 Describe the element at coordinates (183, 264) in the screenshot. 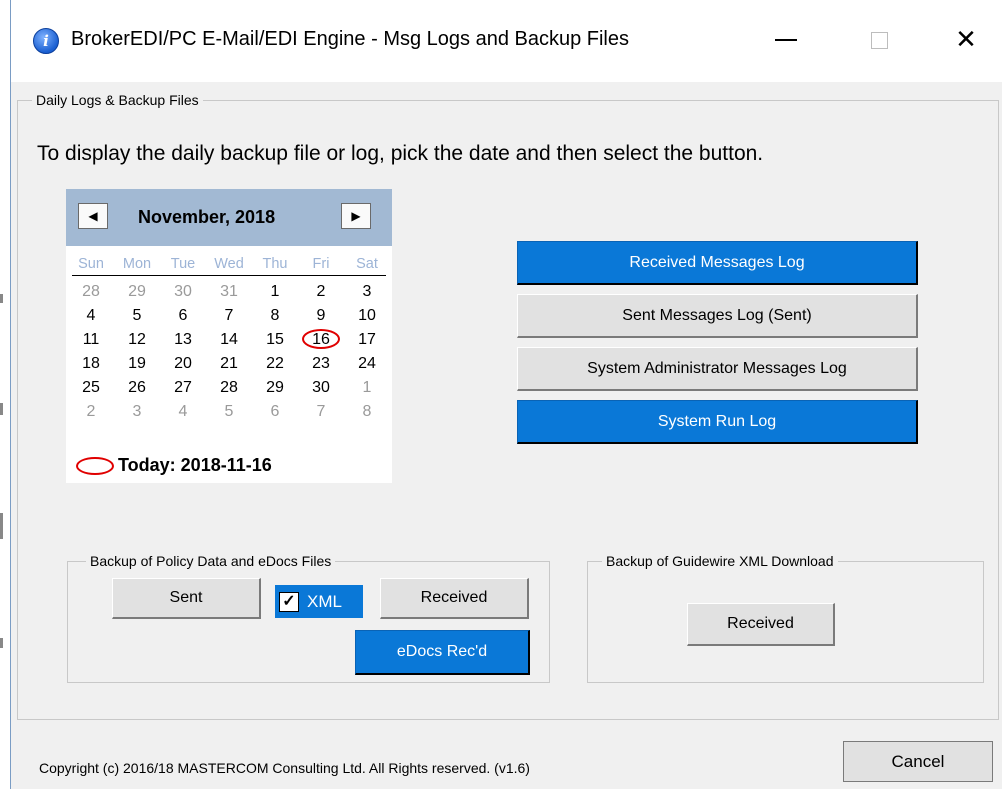

I see `day-header: Tue` at that location.